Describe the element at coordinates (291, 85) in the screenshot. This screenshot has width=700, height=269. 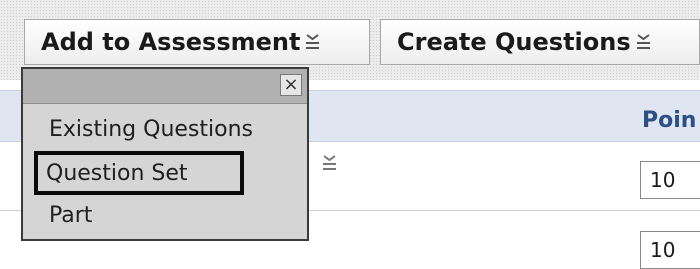
I see `close-icon: ×` at that location.